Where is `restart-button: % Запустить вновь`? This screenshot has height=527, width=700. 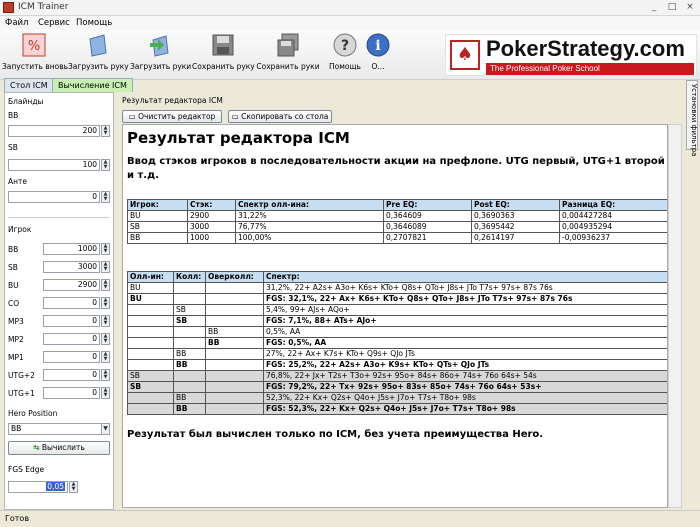
restart-button: % Запустить вновь is located at coordinates (35, 52).